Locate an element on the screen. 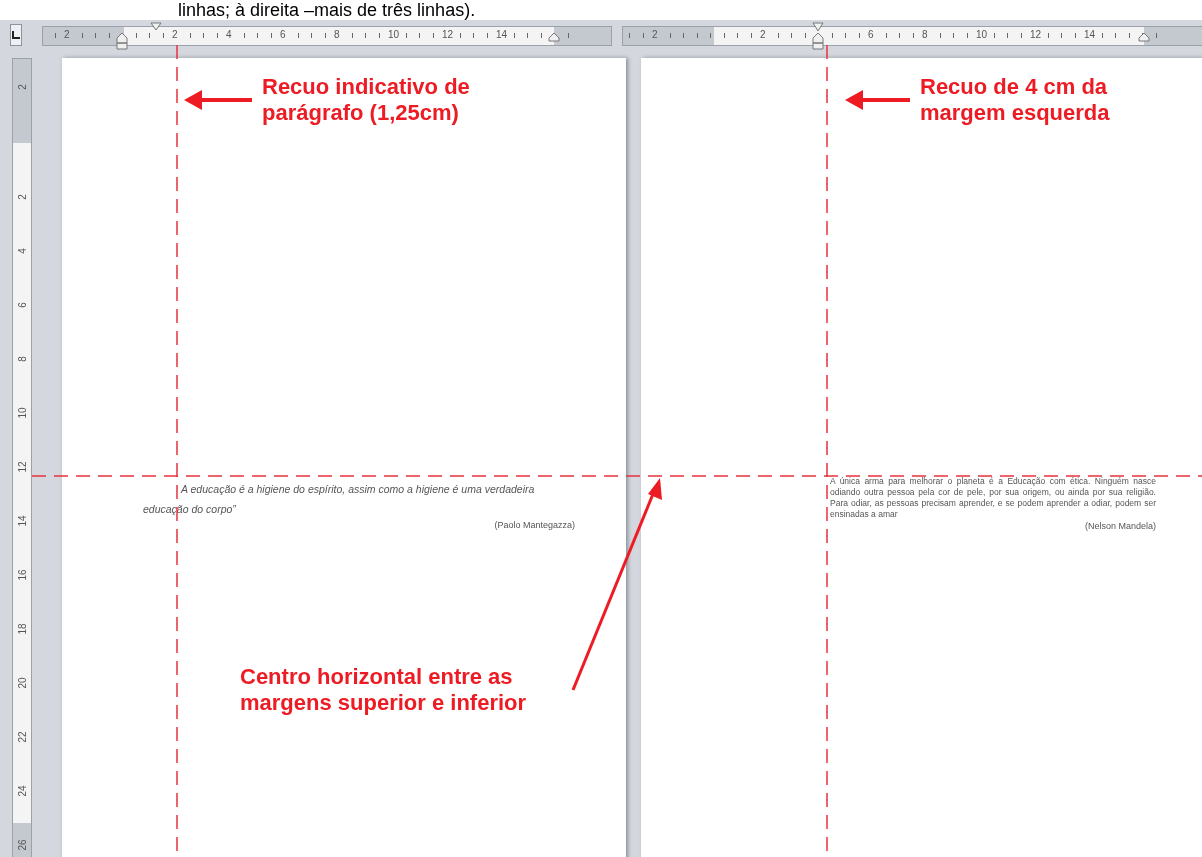  ruler-number: 20 is located at coordinates (23, 683).